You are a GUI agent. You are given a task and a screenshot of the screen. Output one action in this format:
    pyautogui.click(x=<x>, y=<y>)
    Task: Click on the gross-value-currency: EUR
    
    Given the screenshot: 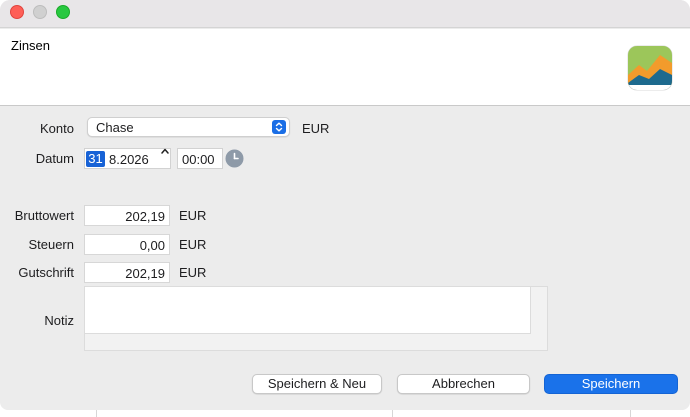 What is the action you would take?
    pyautogui.click(x=193, y=215)
    